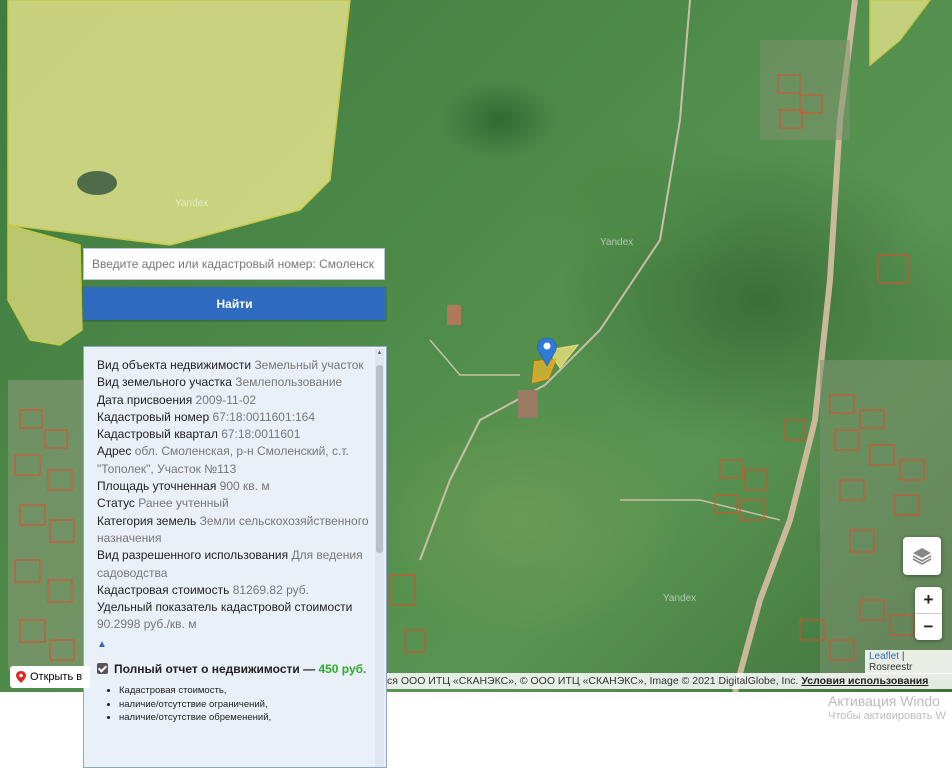 This screenshot has height=768, width=952. Describe the element at coordinates (900, 33) in the screenshot. I see `parcel-field-northeast` at that location.